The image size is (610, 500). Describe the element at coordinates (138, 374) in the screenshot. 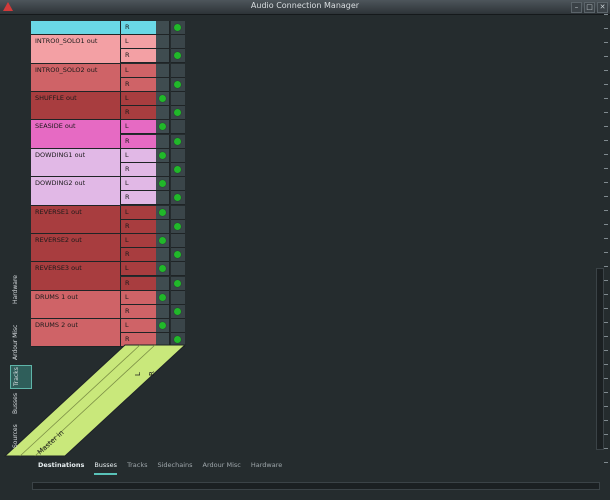

I see `bus-port-l: L` at that location.